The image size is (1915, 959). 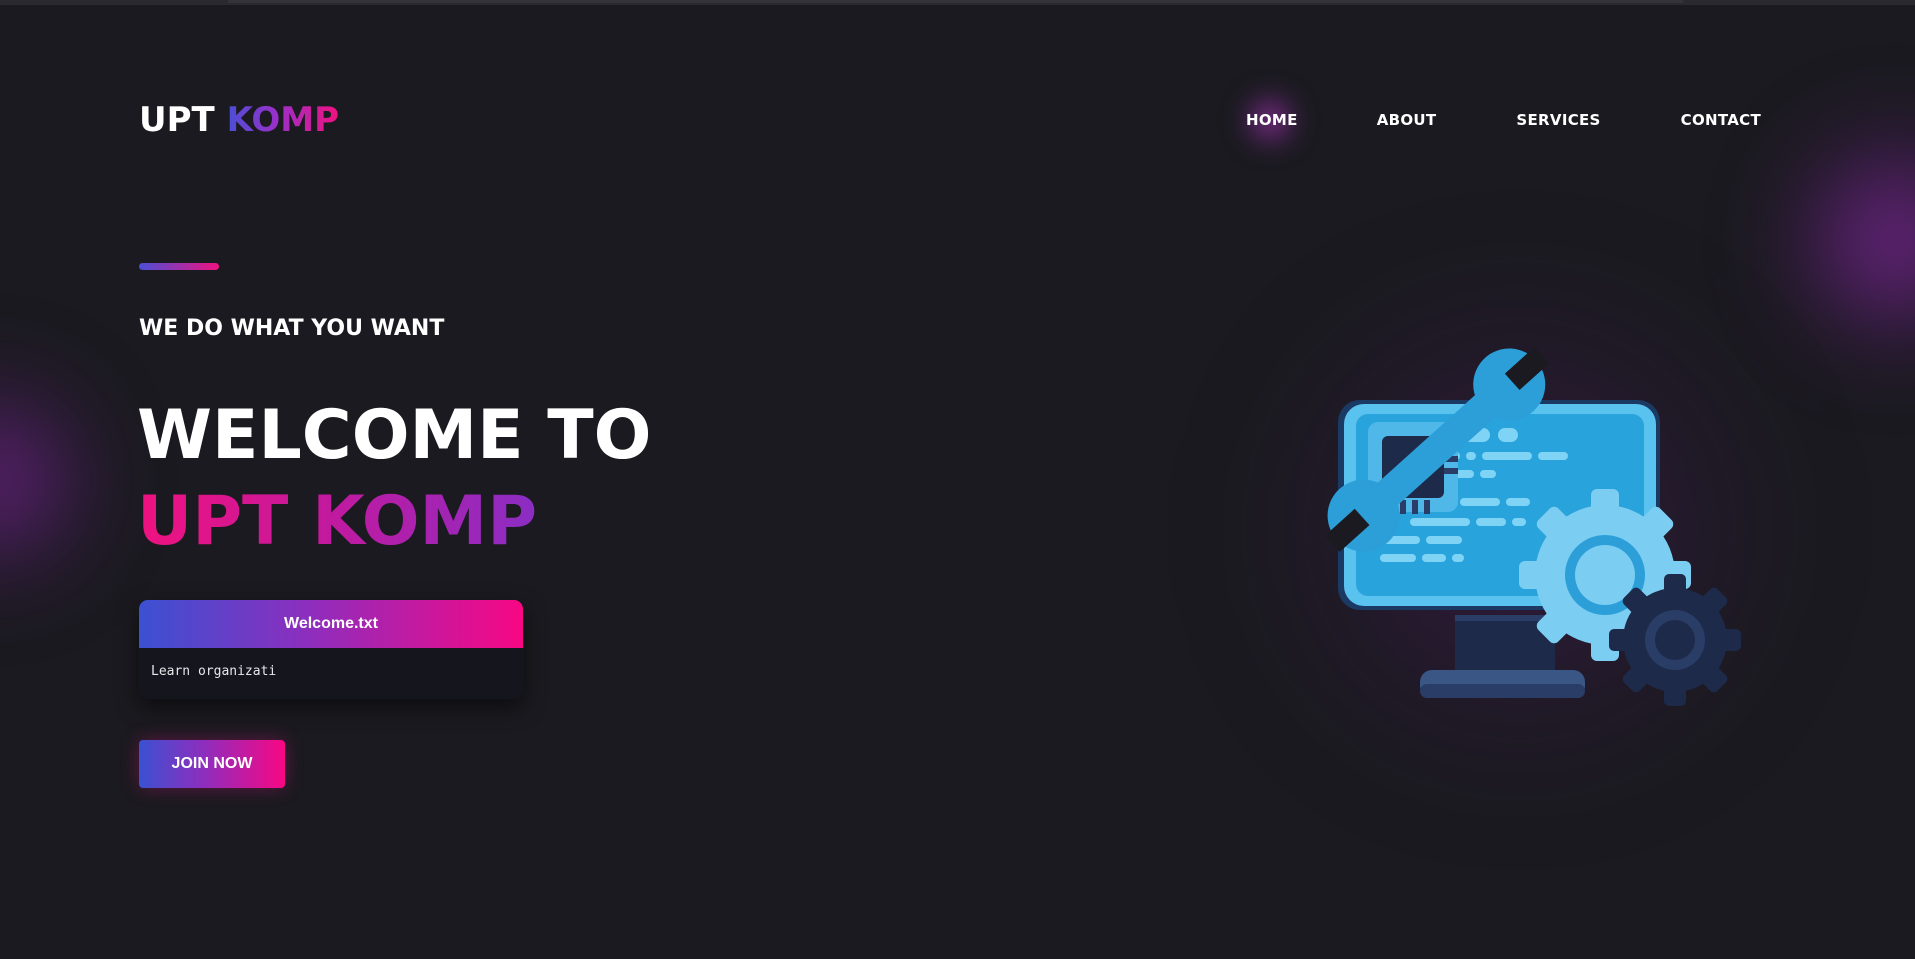 What do you see at coordinates (331, 649) in the screenshot?
I see `terminal-card: Welcome.txt Learn organizati` at bounding box center [331, 649].